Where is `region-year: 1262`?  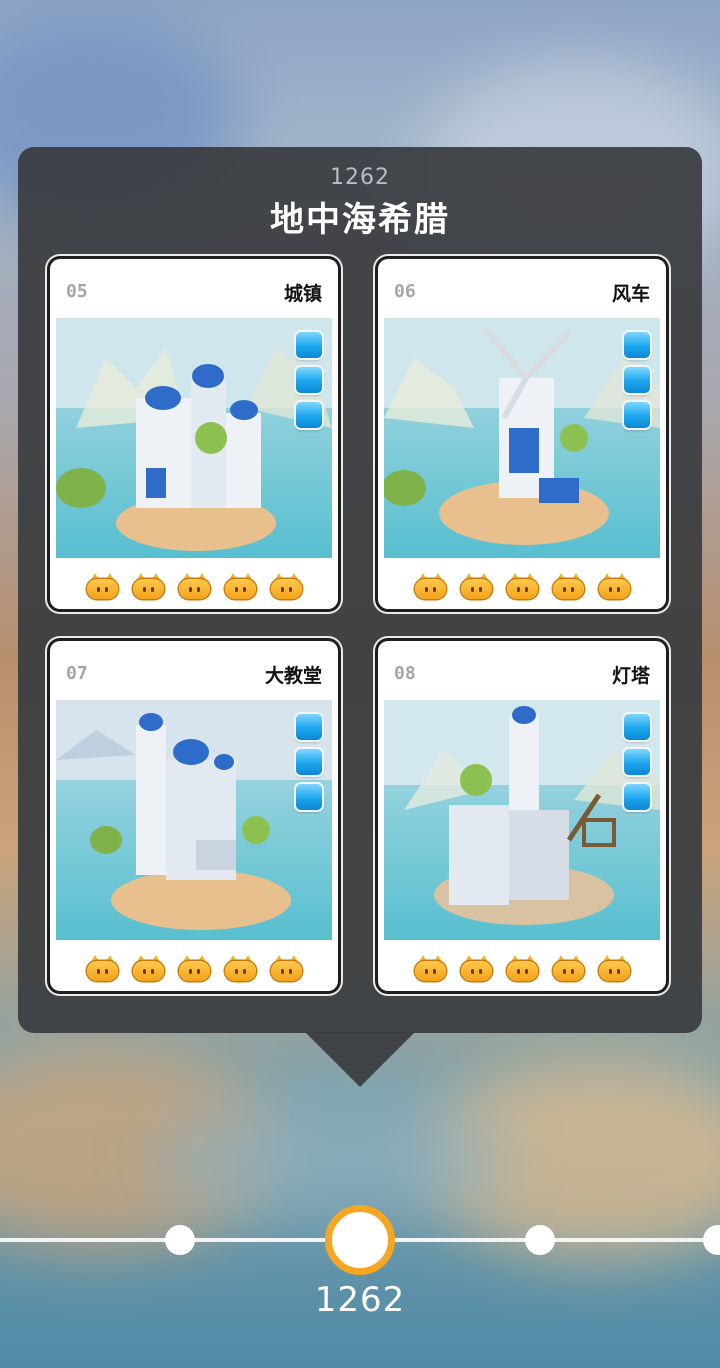 region-year: 1262 is located at coordinates (360, 177).